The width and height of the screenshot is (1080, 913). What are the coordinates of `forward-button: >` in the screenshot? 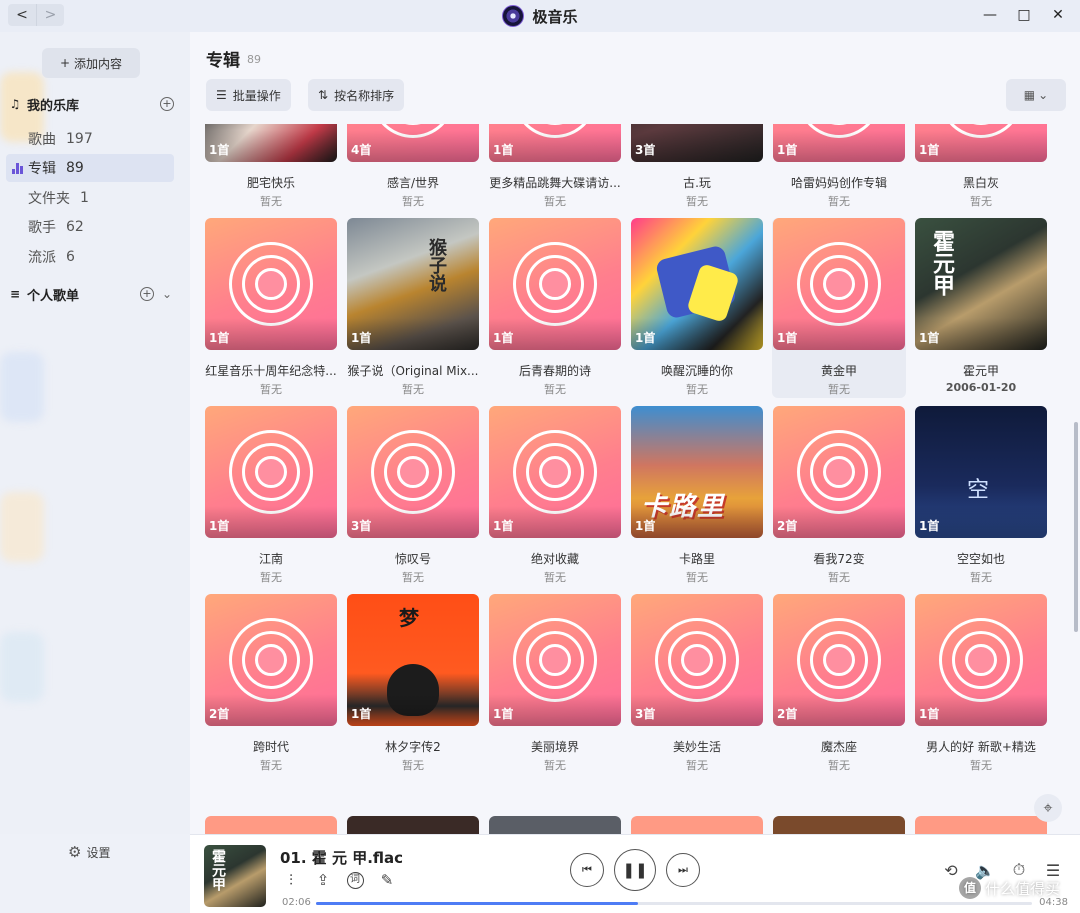 It's located at (50, 15).